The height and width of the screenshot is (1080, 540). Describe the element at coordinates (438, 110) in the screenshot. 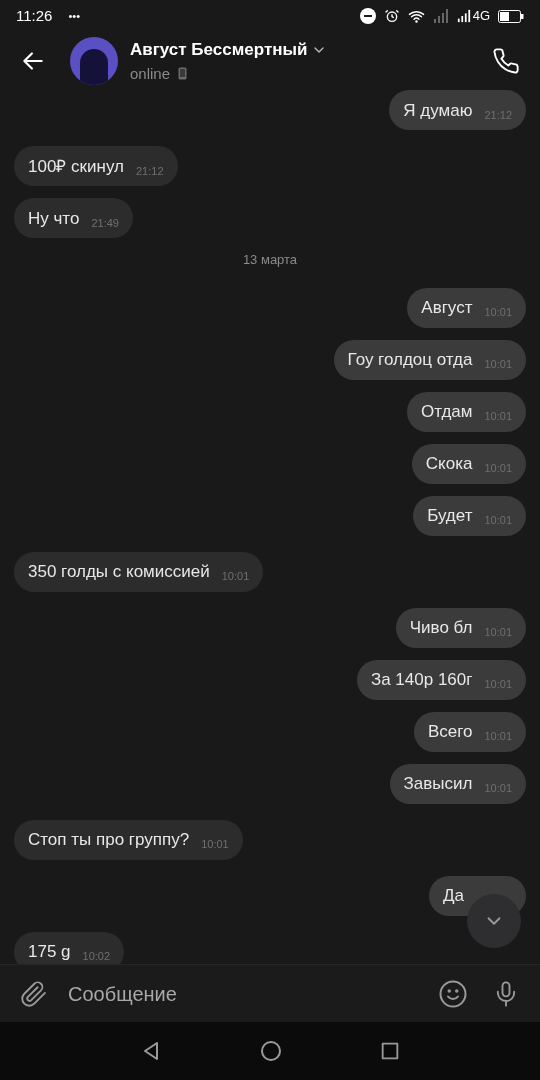

I see `message-text: Я думаю` at that location.